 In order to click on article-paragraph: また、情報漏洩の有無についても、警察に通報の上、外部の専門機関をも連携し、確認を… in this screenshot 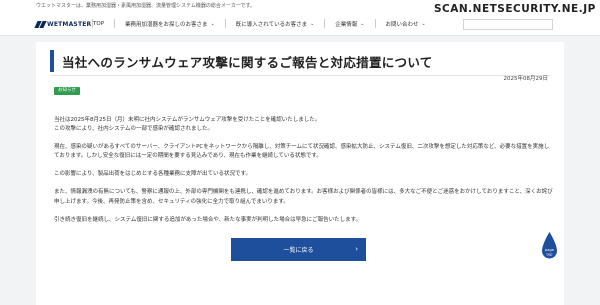, I will do `click(304, 197)`.